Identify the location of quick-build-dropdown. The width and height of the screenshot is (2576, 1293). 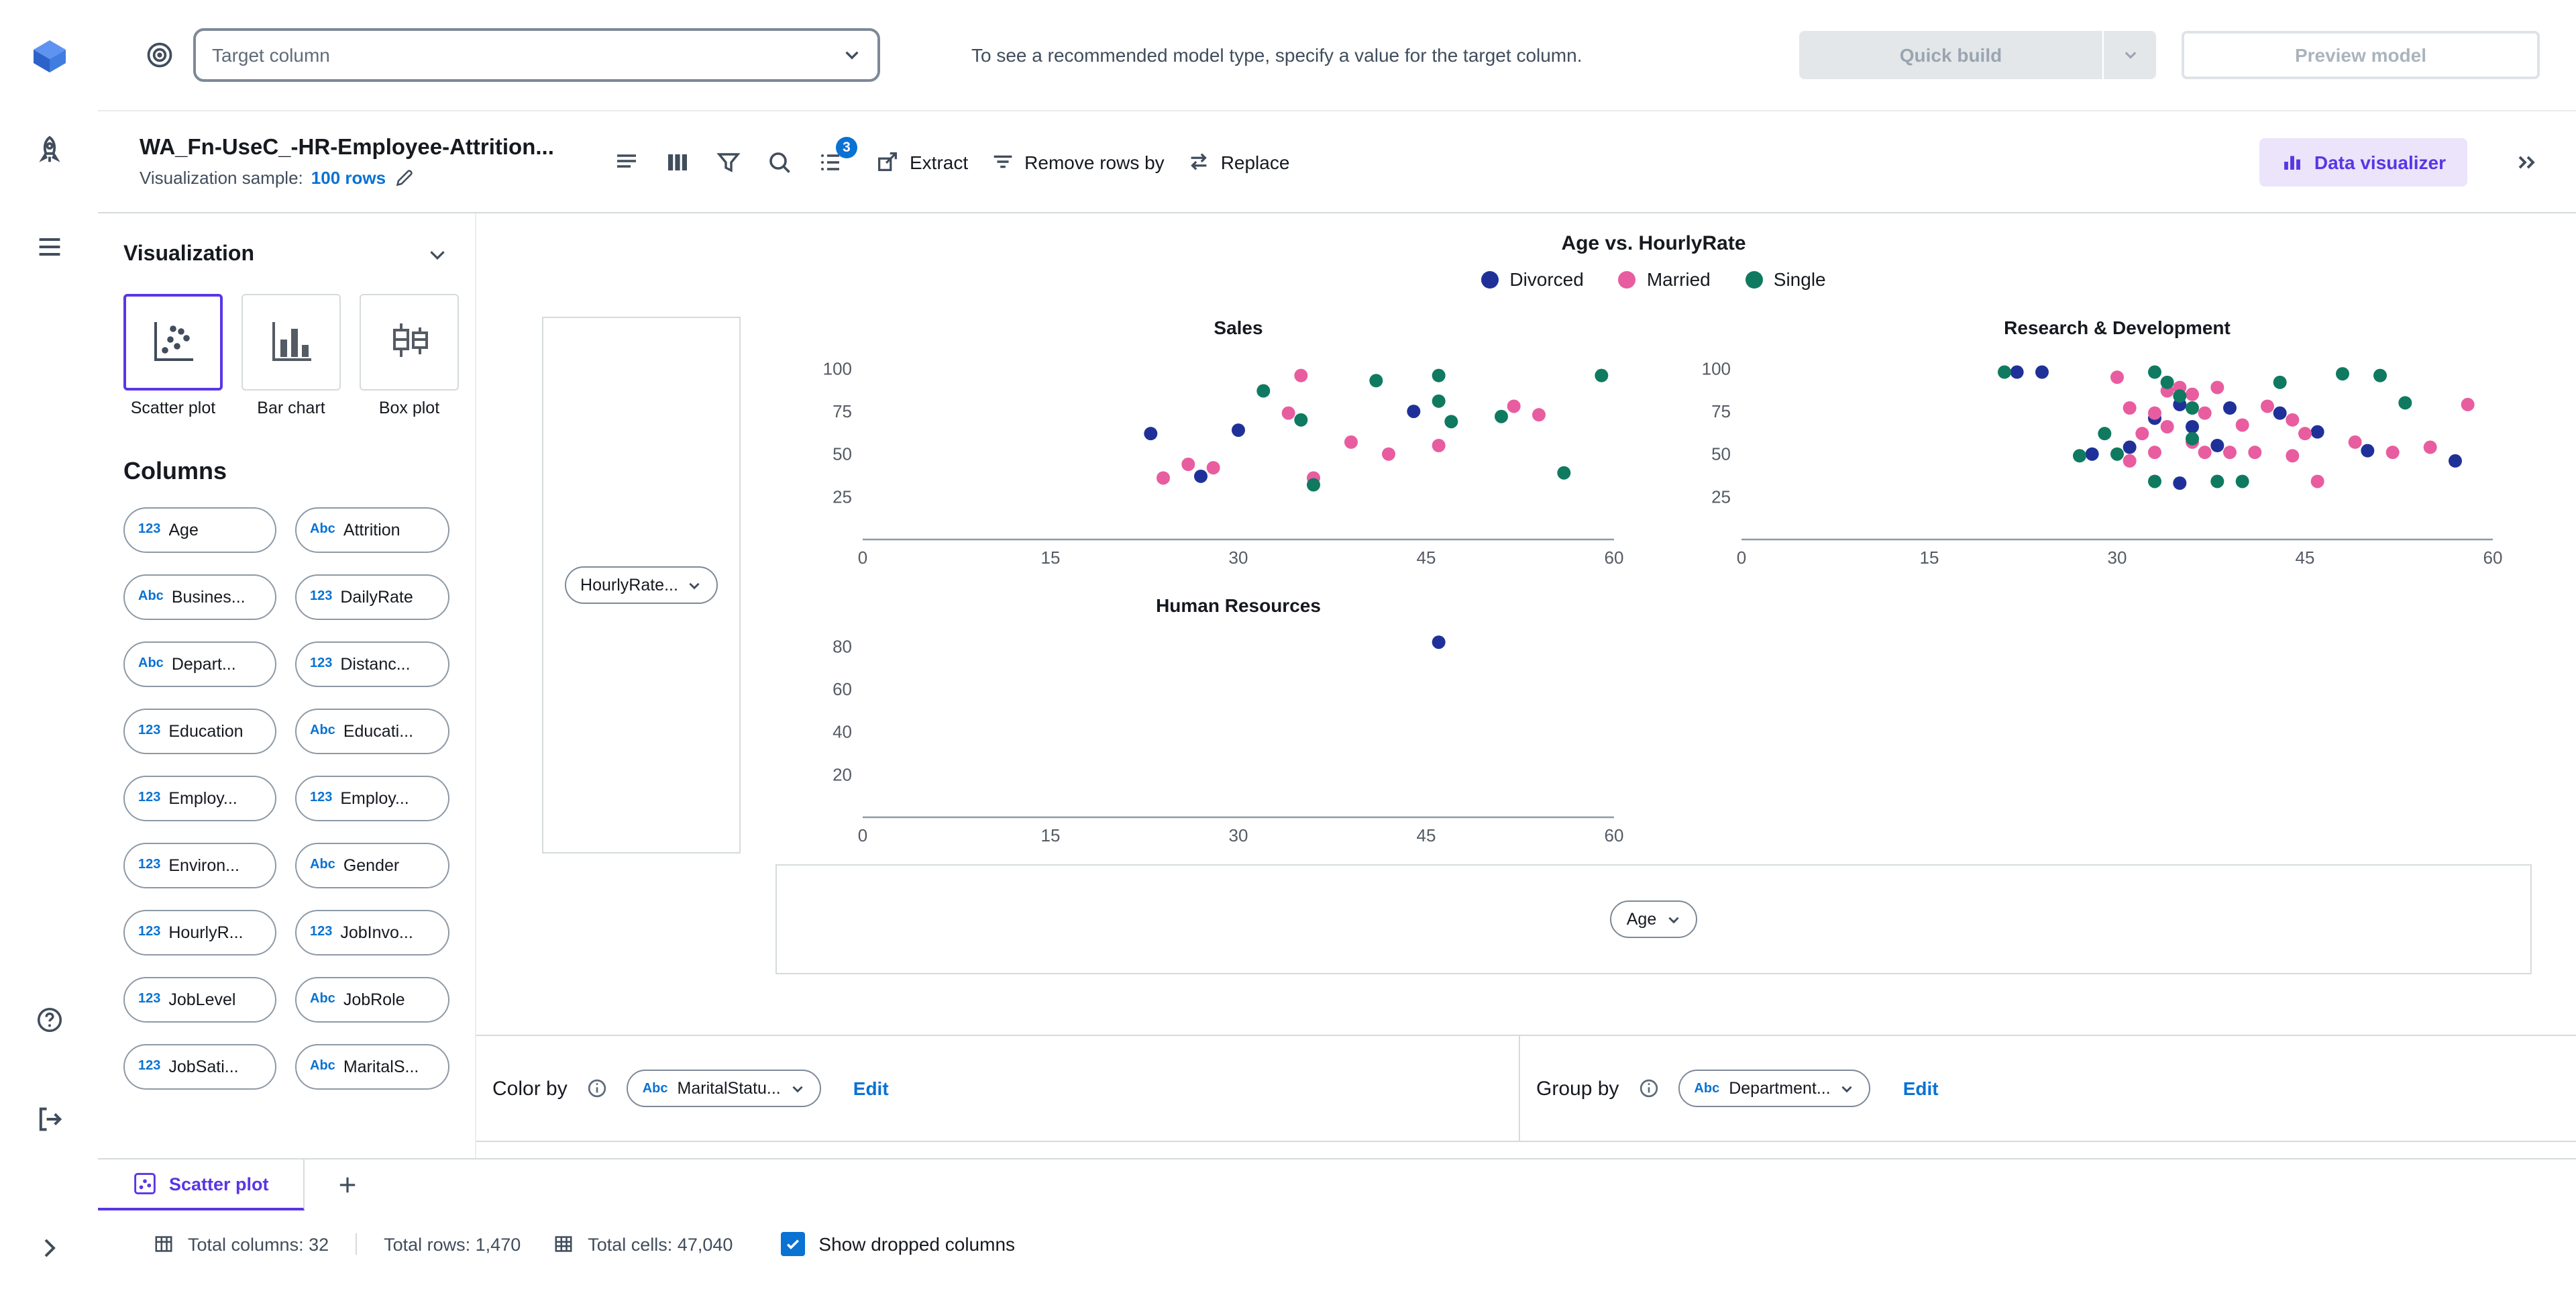
(2129, 55).